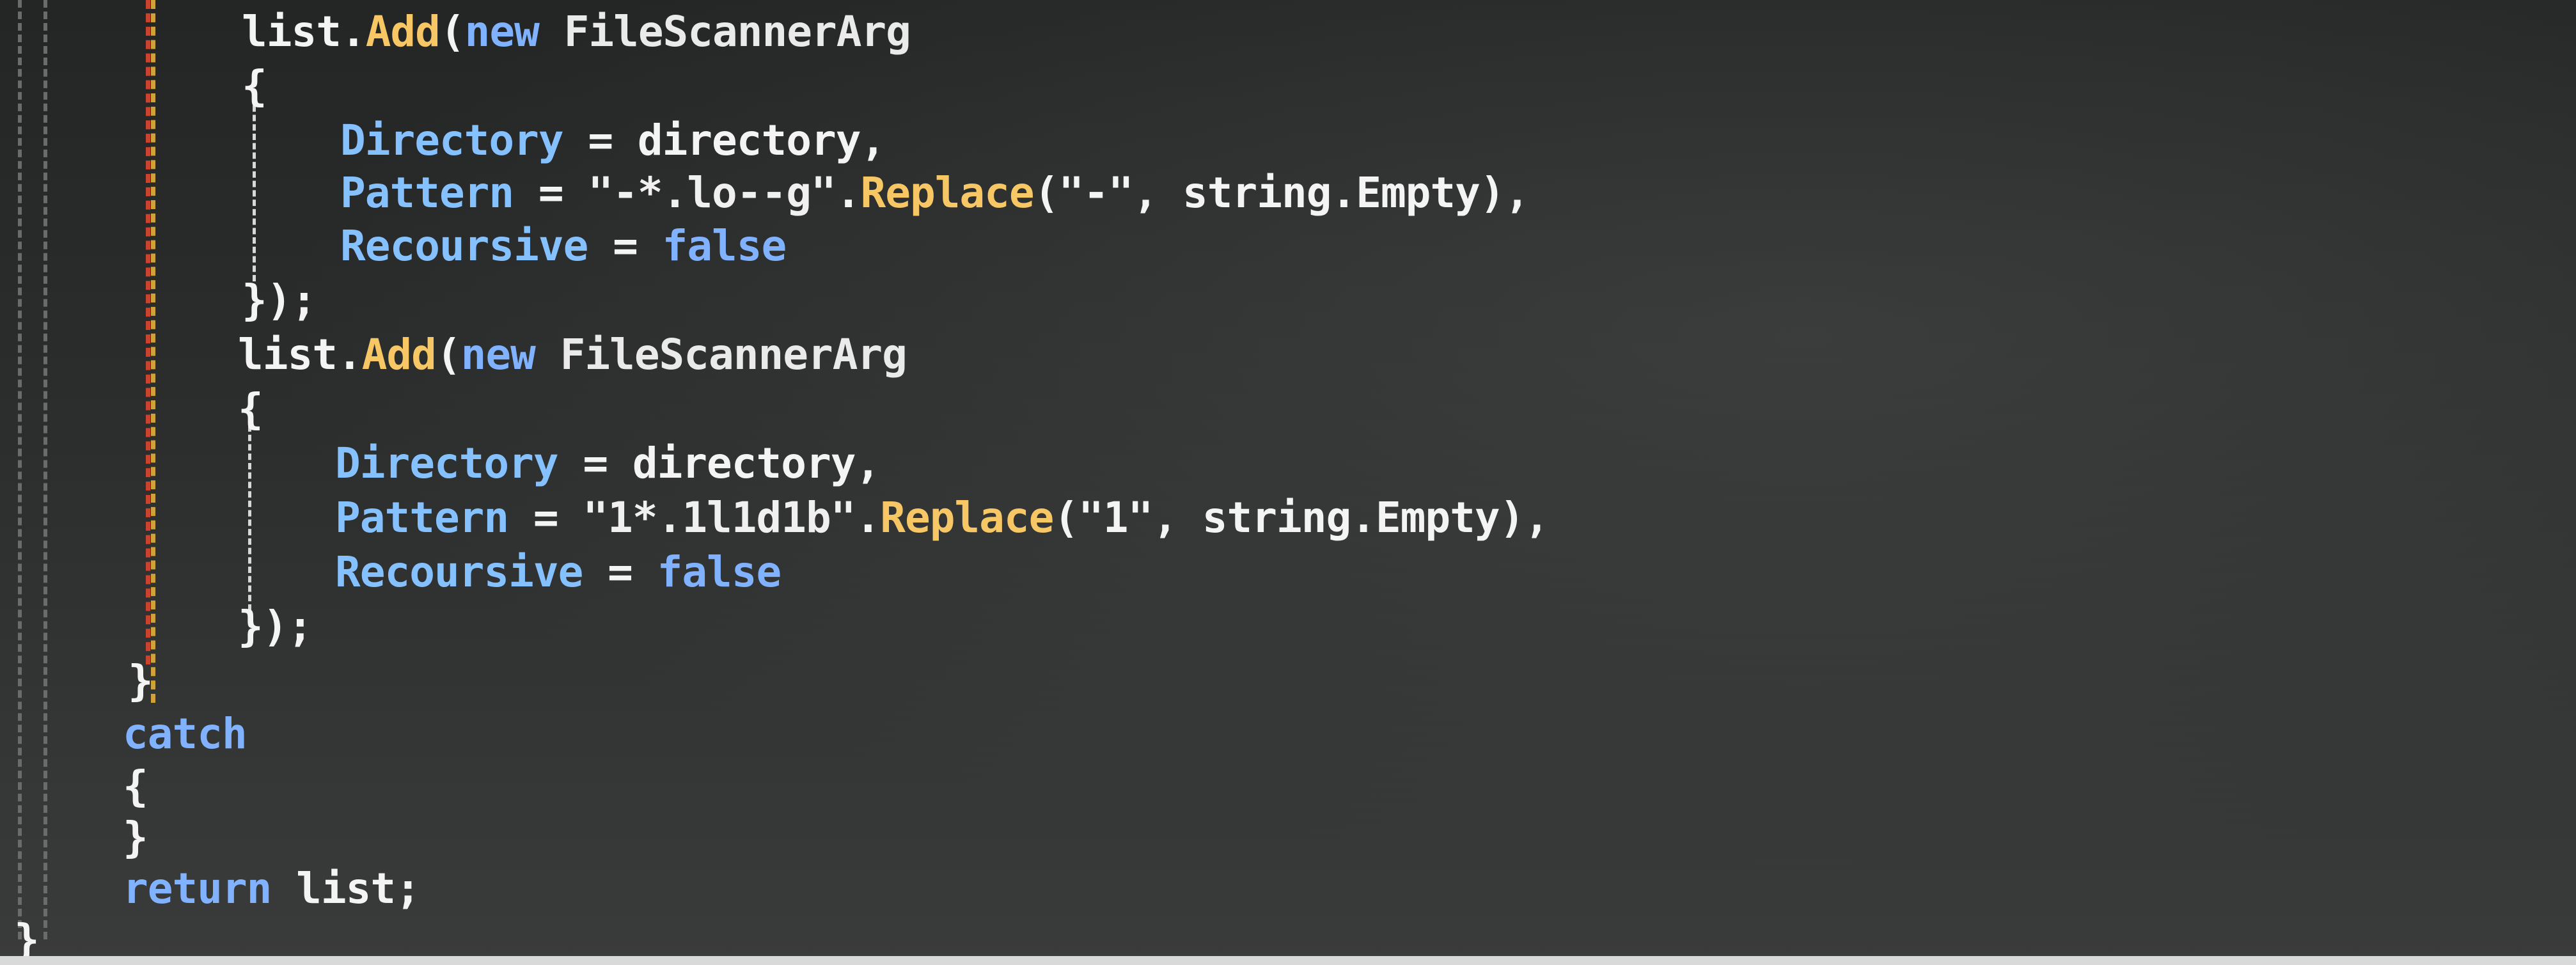  I want to click on scope-guide-red, so click(148, 332).